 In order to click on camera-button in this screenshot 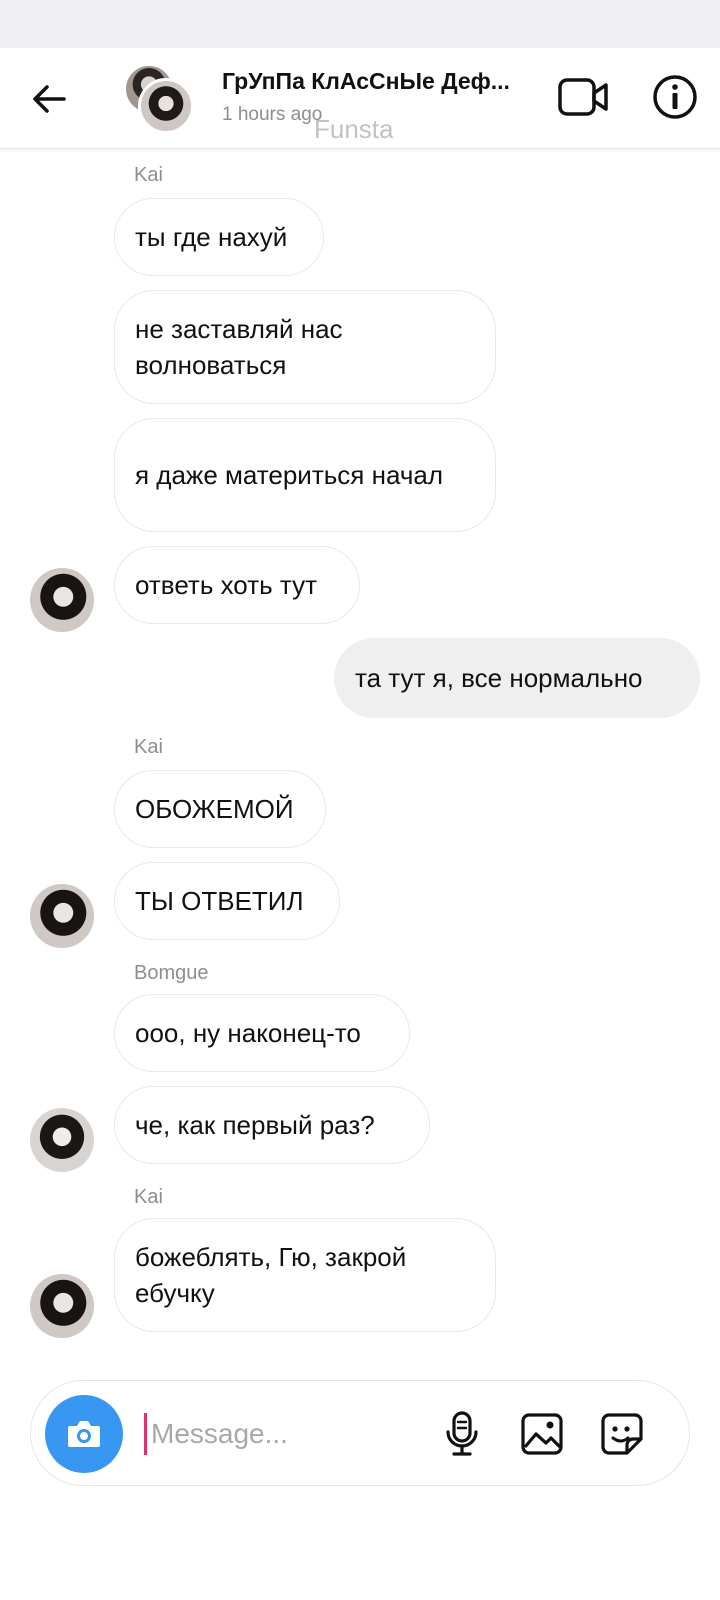, I will do `click(84, 1434)`.